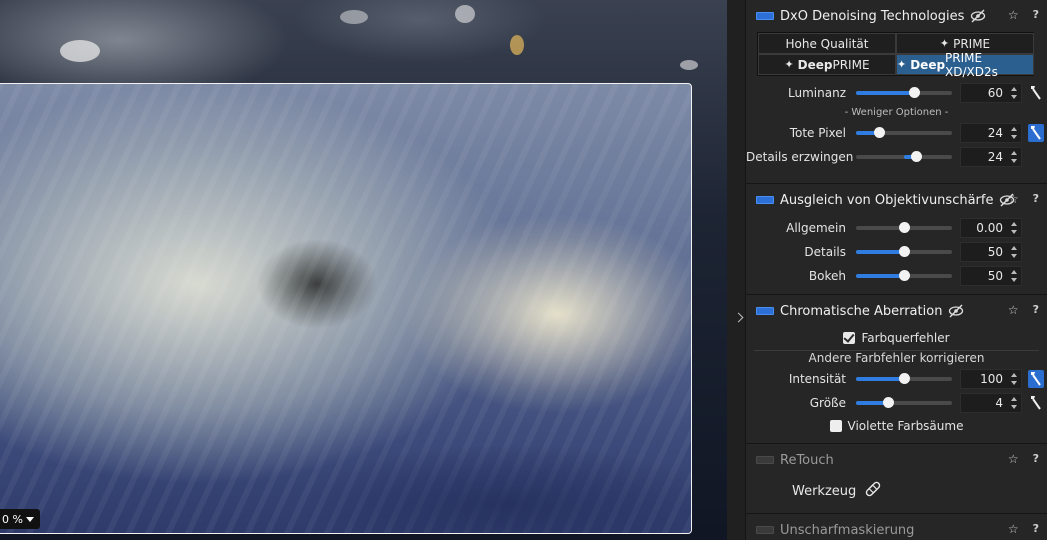  What do you see at coordinates (765, 460) in the screenshot?
I see `retouch-toggle` at bounding box center [765, 460].